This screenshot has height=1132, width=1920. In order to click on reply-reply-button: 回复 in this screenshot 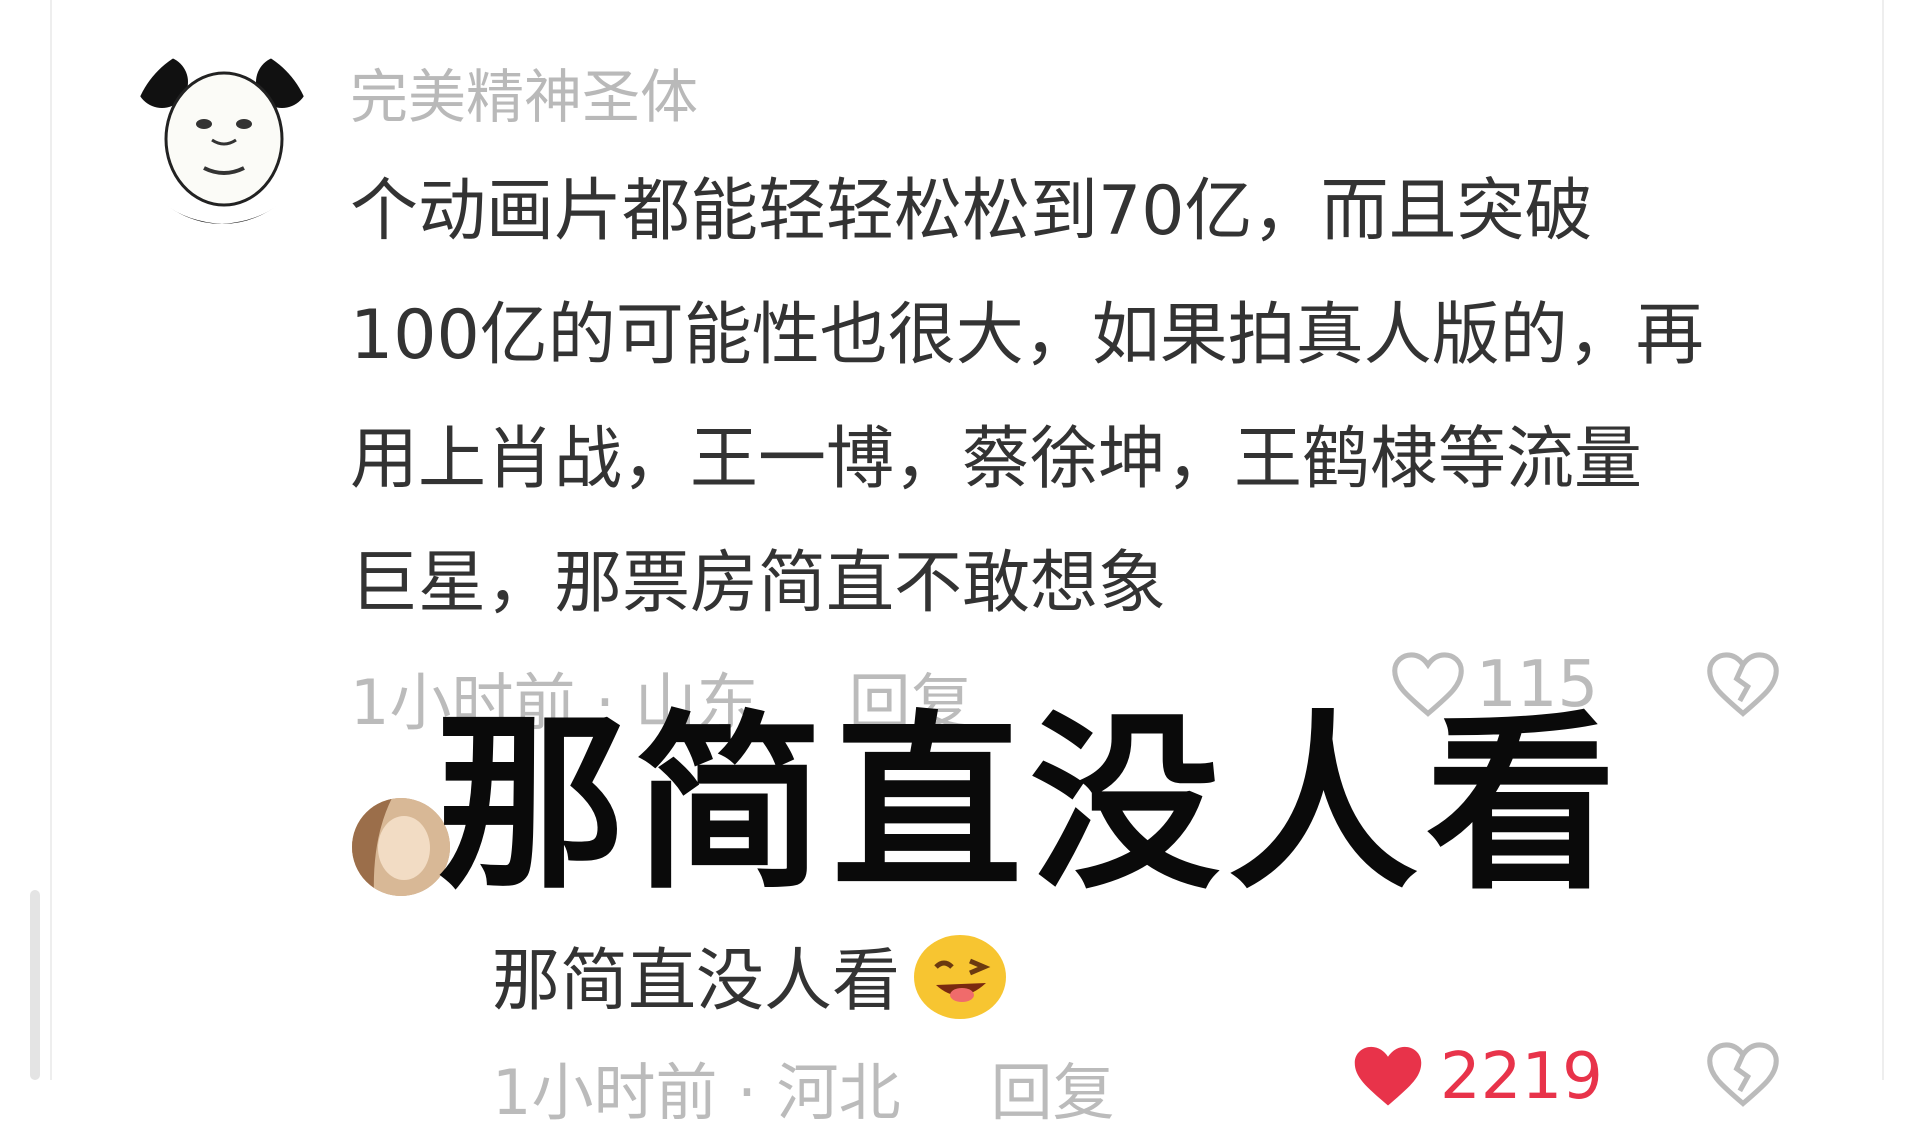, I will do `click(1053, 1087)`.